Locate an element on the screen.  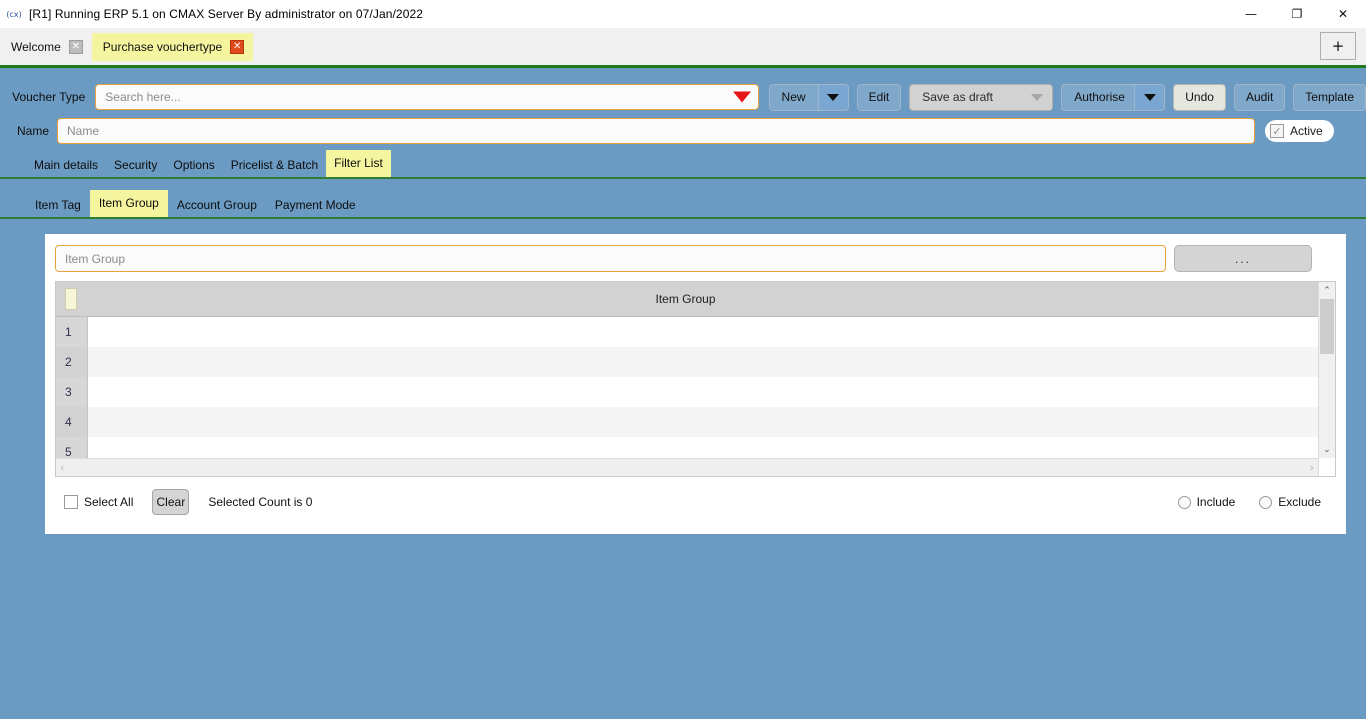
scroll-right-icon: › is located at coordinates (1312, 467).